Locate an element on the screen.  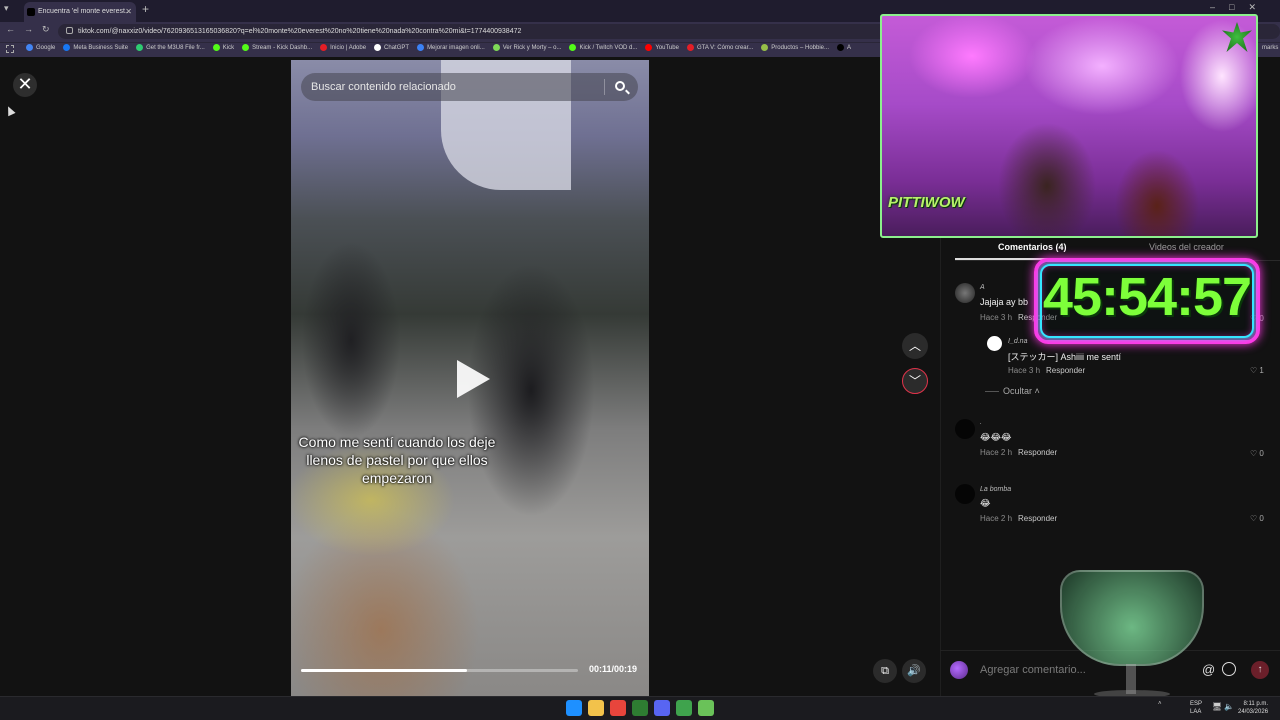
all-bookmarks-label: marks is located at coordinates (1270, 48).